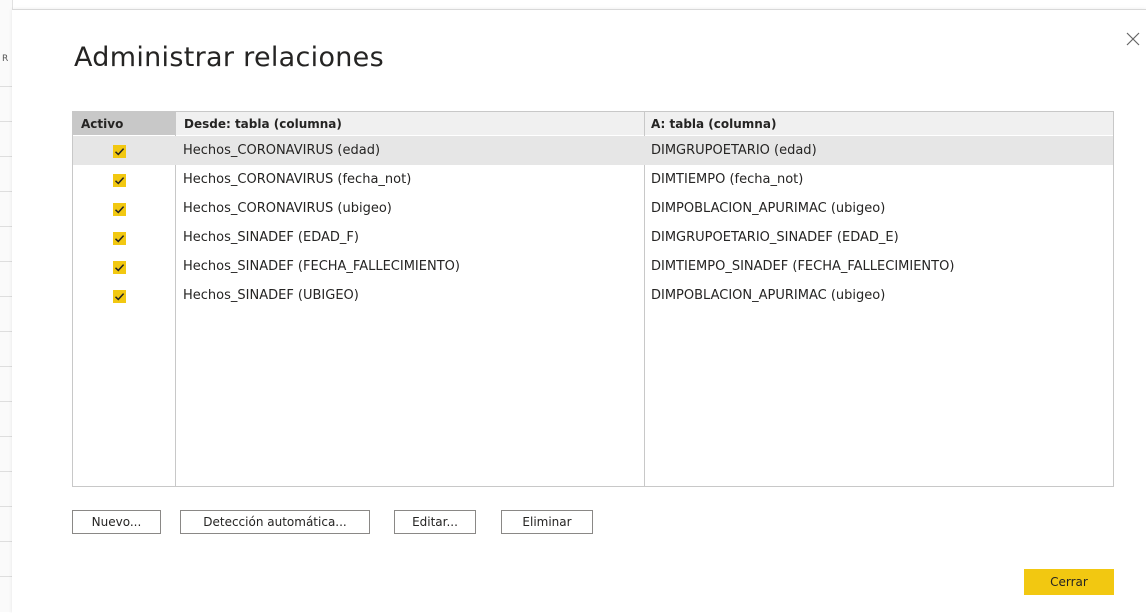  What do you see at coordinates (775, 237) in the screenshot?
I see `to-cell: DIMGRUPOETARIO_SINADEF (EDAD_E)` at bounding box center [775, 237].